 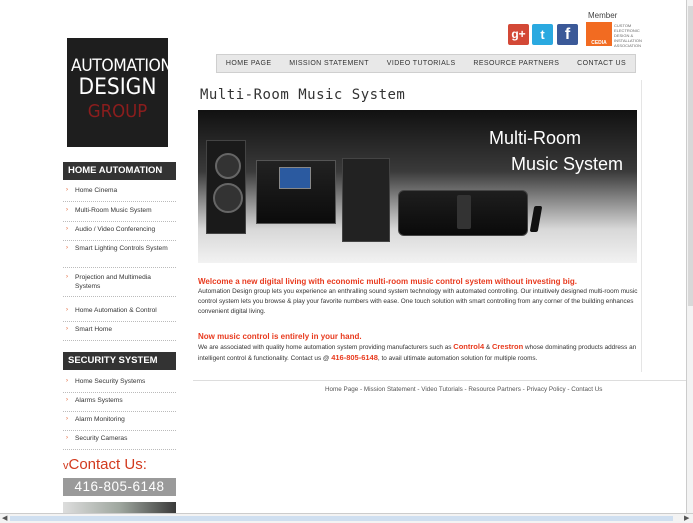 What do you see at coordinates (119, 487) in the screenshot?
I see `contact-phone: 416-805-6148` at bounding box center [119, 487].